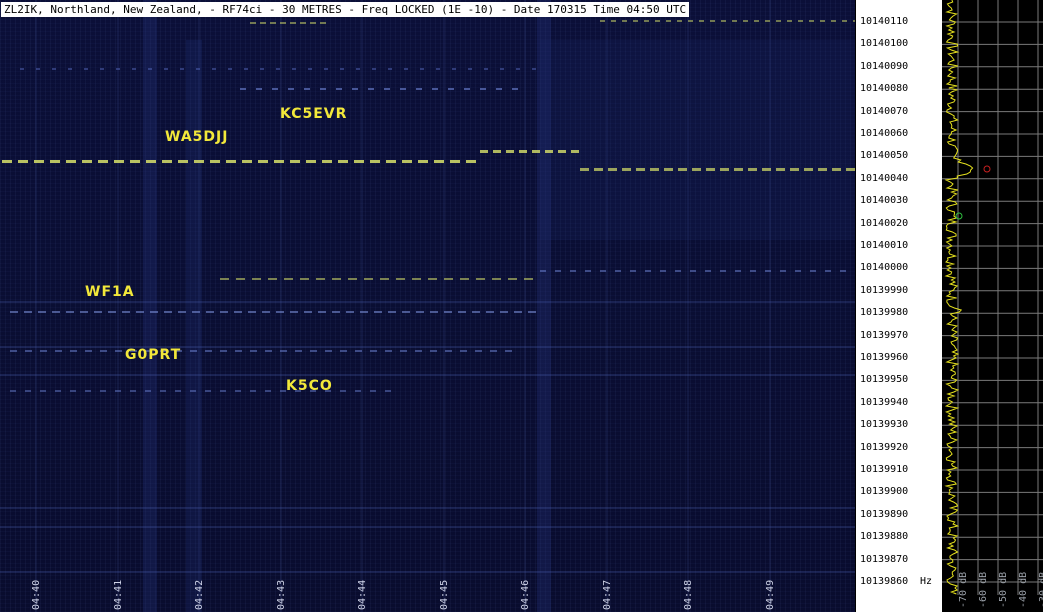 The image size is (1043, 616). Describe the element at coordinates (884, 66) in the screenshot. I see `frequency-label: 10140090` at that location.